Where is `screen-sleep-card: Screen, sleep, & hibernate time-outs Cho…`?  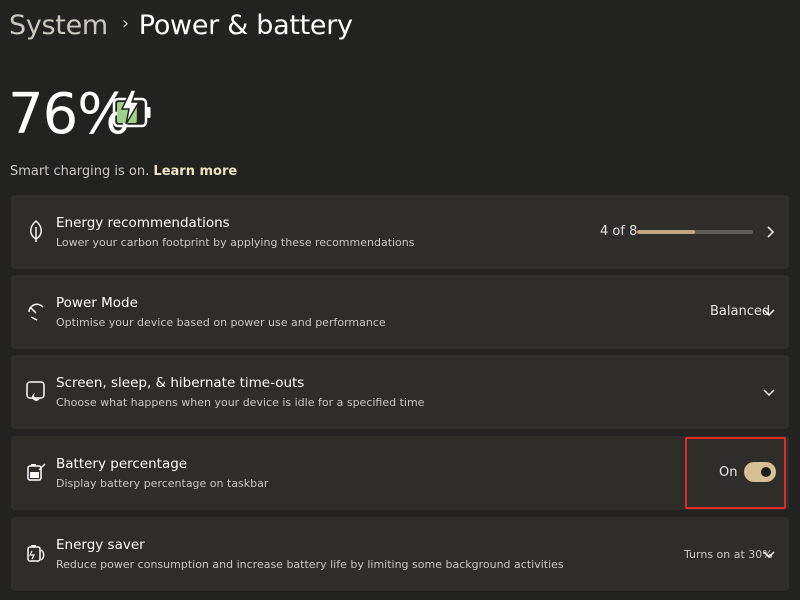
screen-sleep-card: Screen, sleep, & hibernate time-outs Cho… is located at coordinates (400, 392).